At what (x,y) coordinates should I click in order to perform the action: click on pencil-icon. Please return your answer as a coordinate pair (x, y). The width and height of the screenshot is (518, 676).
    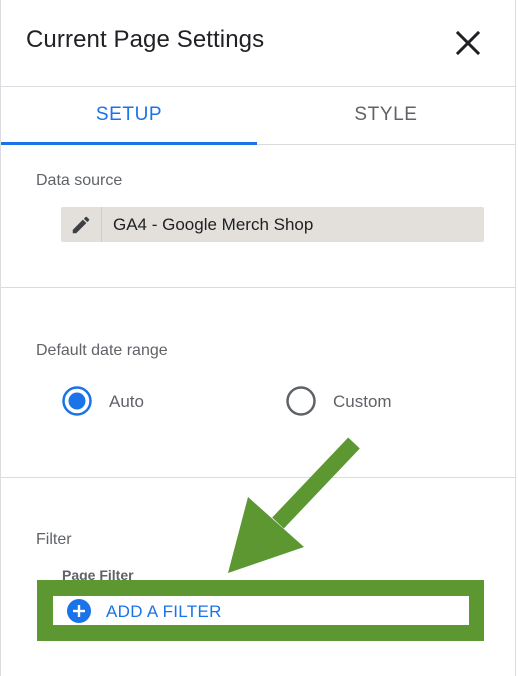
    Looking at the image, I should click on (81, 224).